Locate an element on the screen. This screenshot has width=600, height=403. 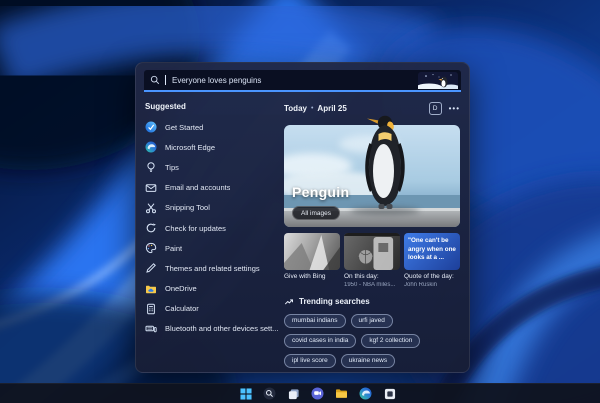
taskbar is located at coordinates (300, 393).